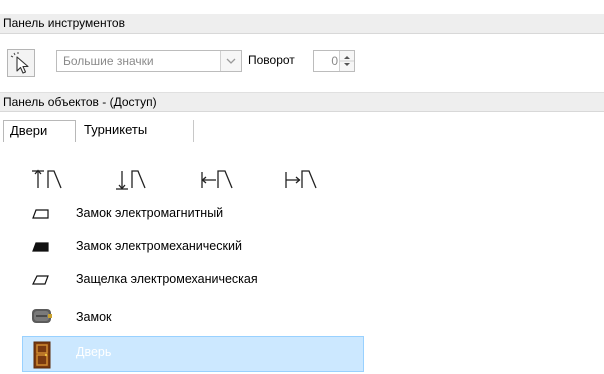  What do you see at coordinates (221, 180) in the screenshot?
I see `door-left-arrow-icon` at bounding box center [221, 180].